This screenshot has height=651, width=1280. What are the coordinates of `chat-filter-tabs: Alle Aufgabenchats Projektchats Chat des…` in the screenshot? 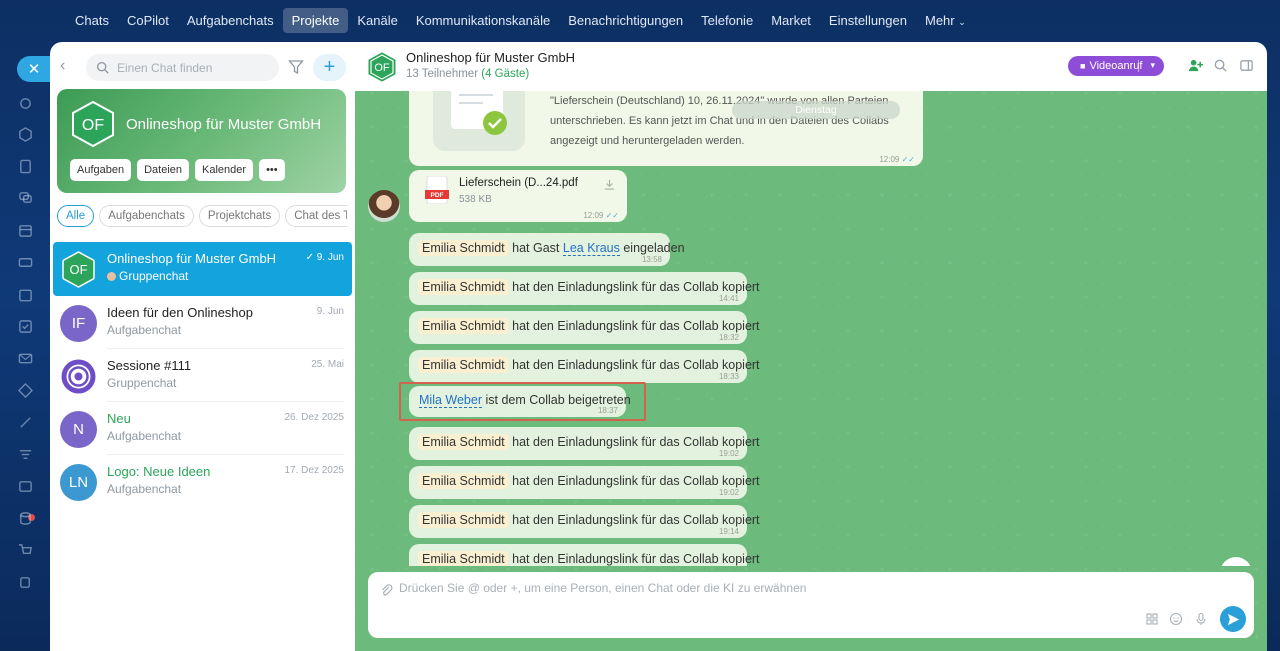 It's located at (202, 216).